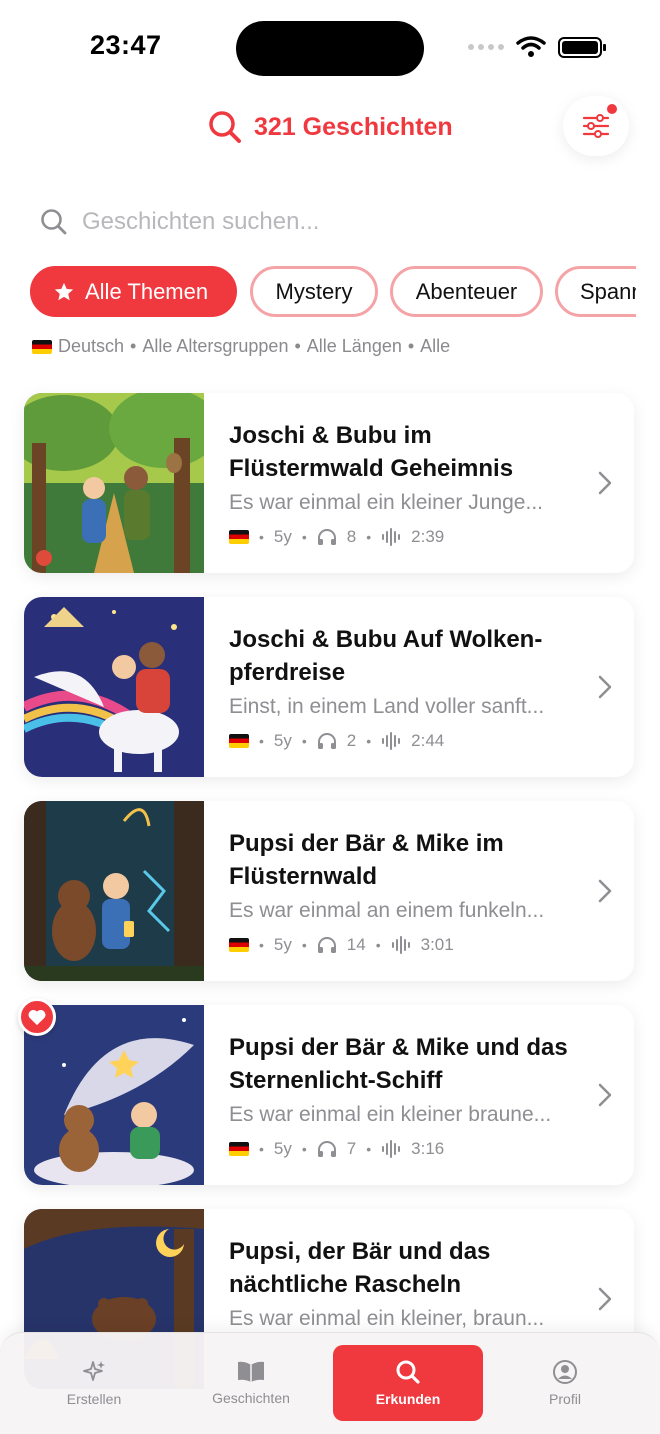  What do you see at coordinates (251, 1398) in the screenshot?
I see `tab-label: Geschichten` at bounding box center [251, 1398].